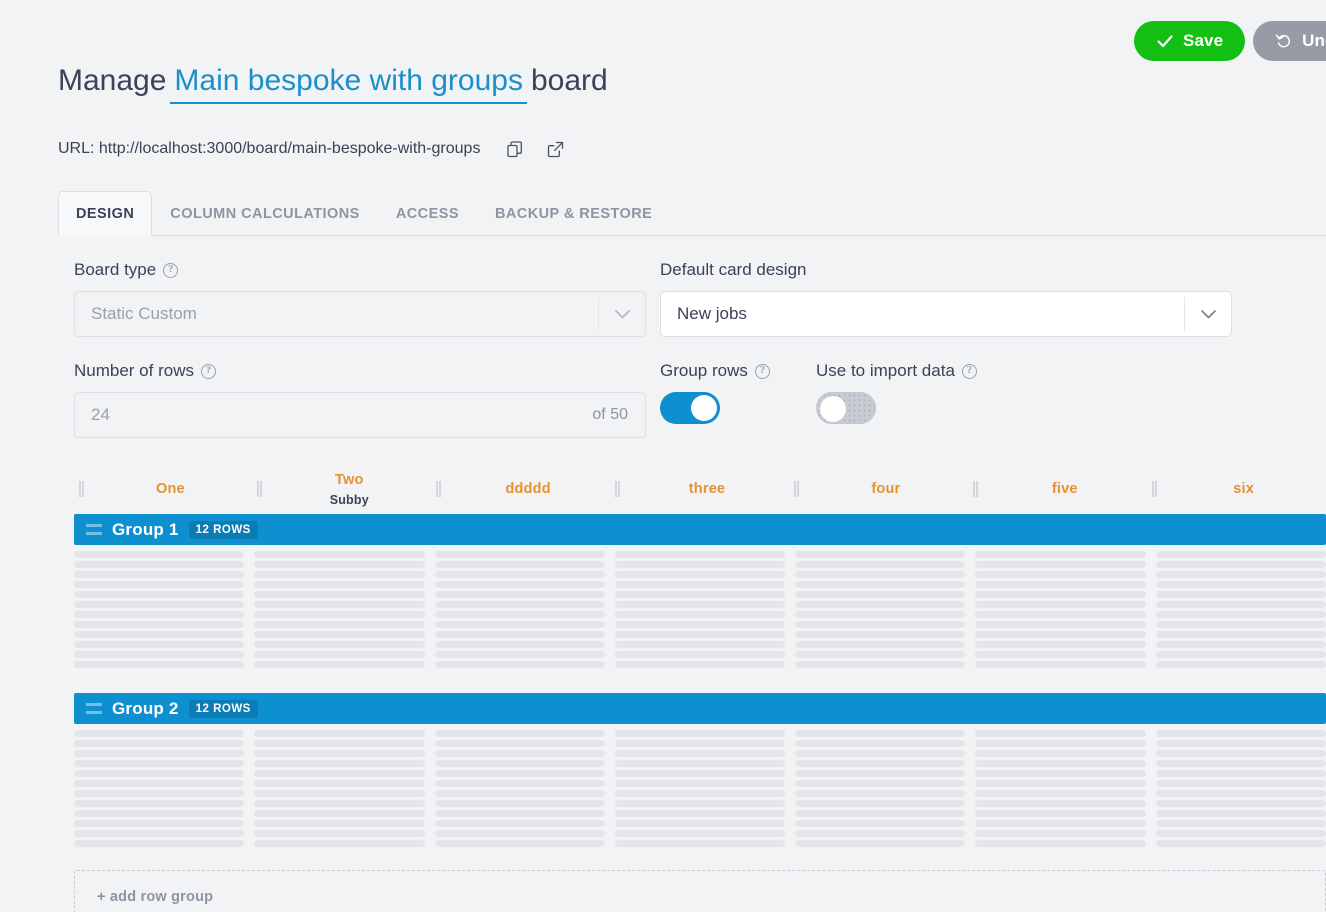  I want to click on tab-column-calculations: COLUMN CALCULATIONS, so click(265, 213).